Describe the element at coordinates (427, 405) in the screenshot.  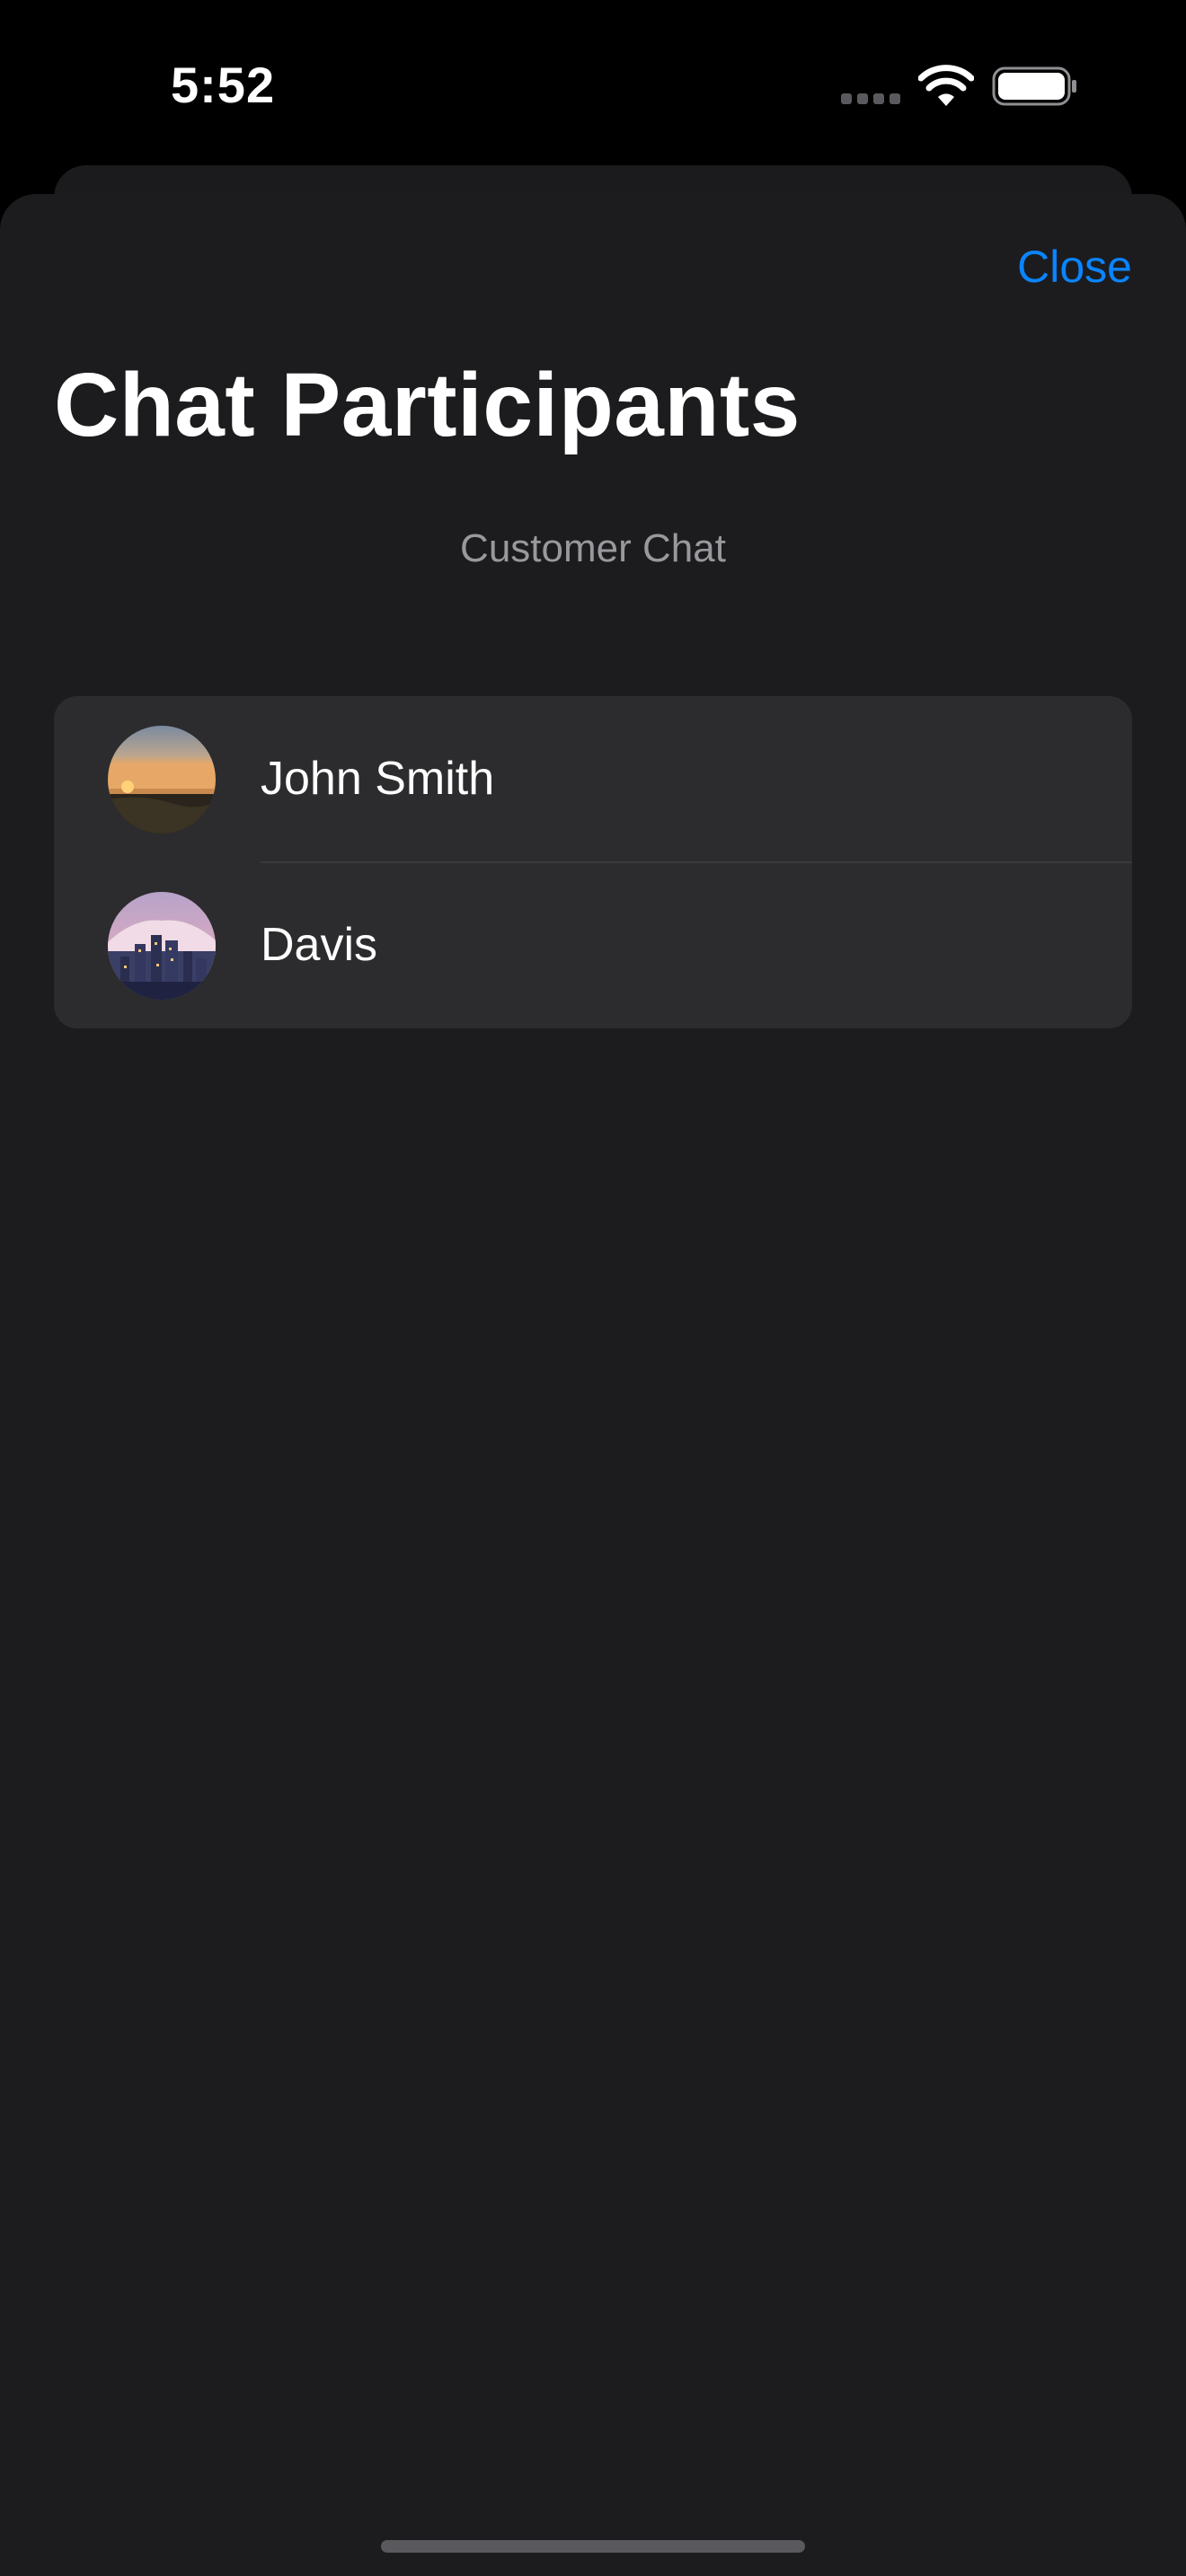
I see `page-title: Chat Participants` at that location.